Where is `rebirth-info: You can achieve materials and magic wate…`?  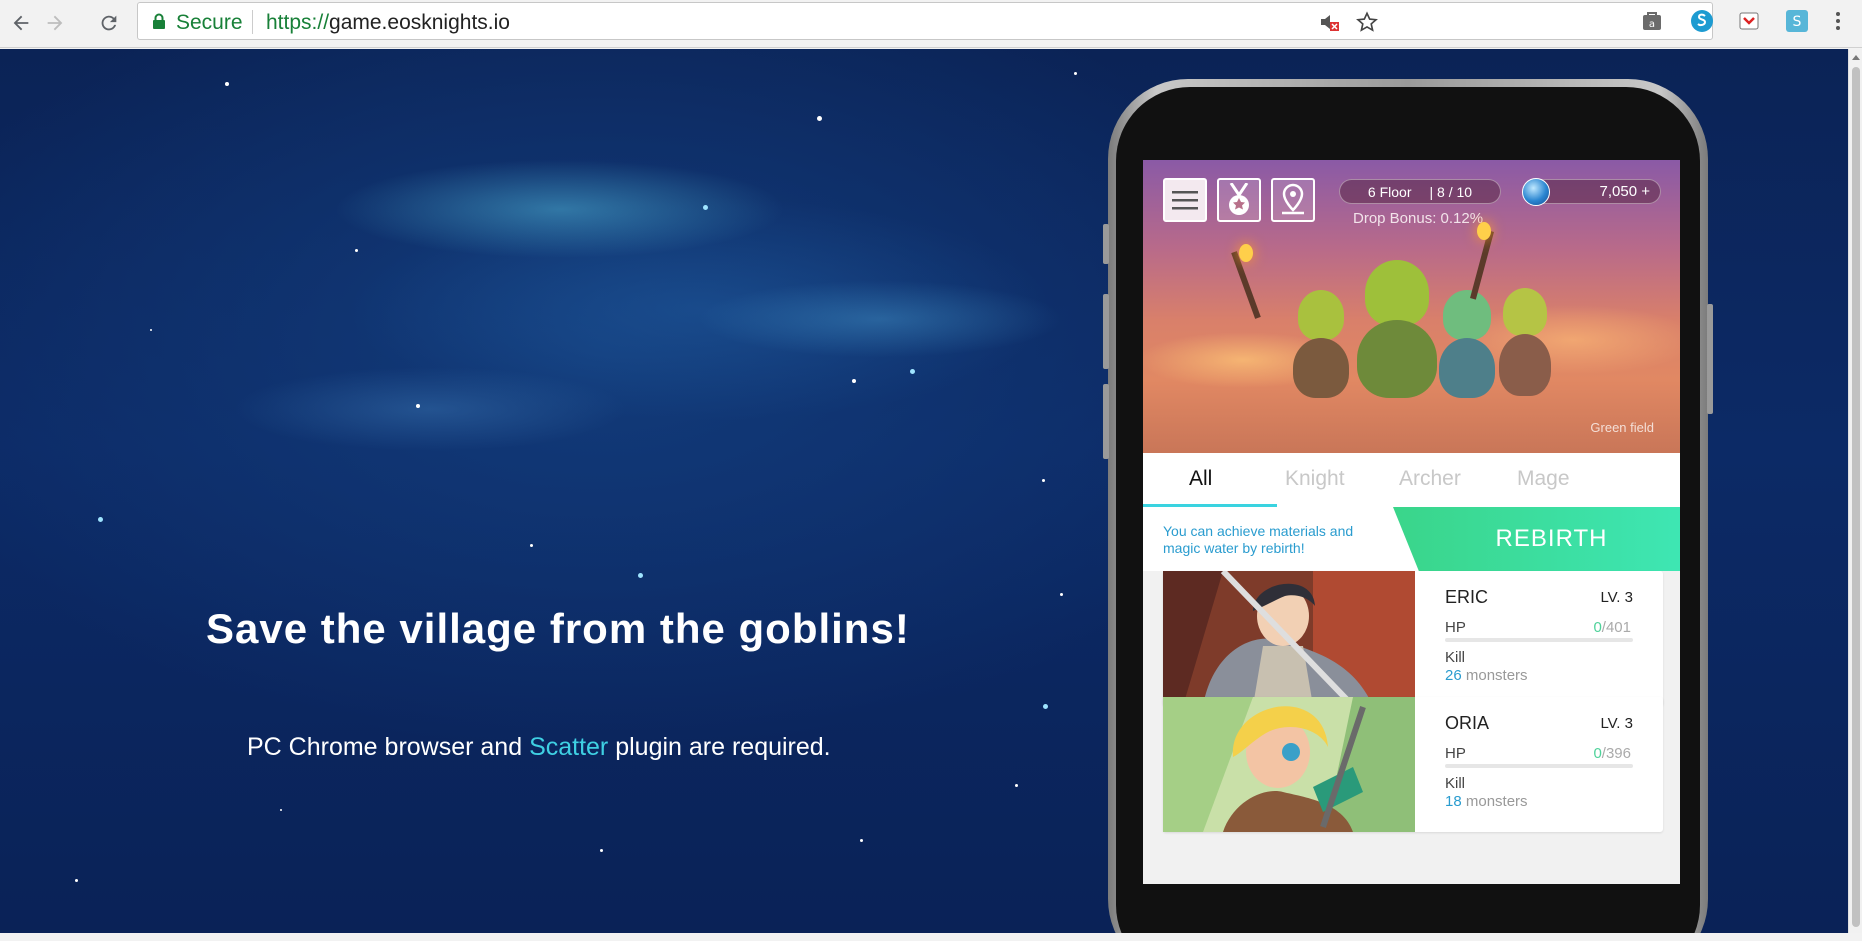 rebirth-info: You can achieve materials and magic wate… is located at coordinates (1258, 539).